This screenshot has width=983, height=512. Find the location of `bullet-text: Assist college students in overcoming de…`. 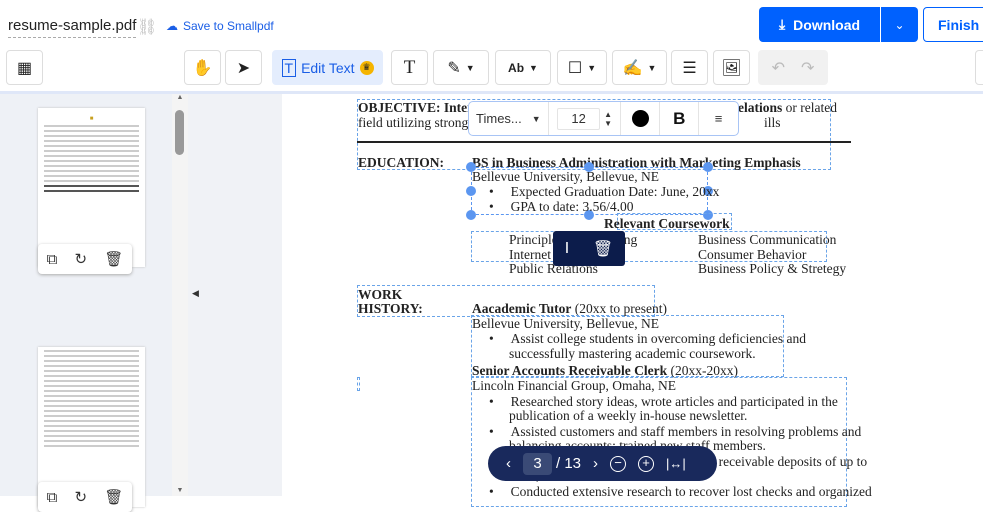

bullet-text: Assist college students in overcoming de… is located at coordinates (658, 338).